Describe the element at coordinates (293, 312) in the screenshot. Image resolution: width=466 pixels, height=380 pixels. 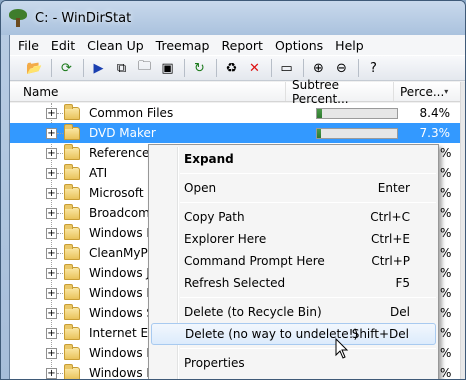
I see `context-item-delete-to-recycle-bin: Delete (to Recycle Bin) Del` at that location.